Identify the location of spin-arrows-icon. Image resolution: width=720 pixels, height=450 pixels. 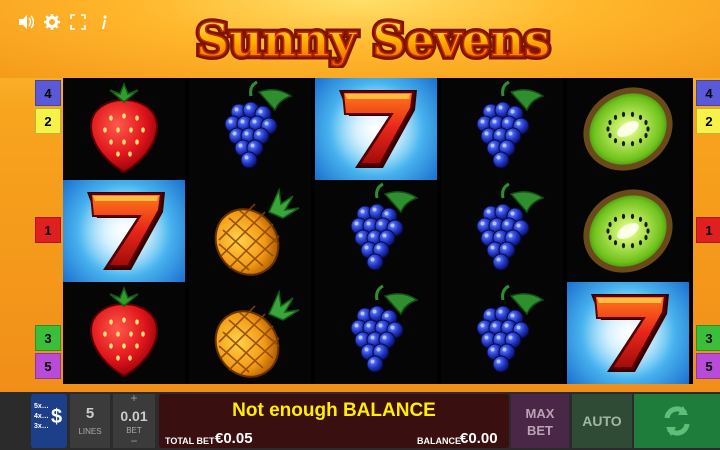
(677, 421).